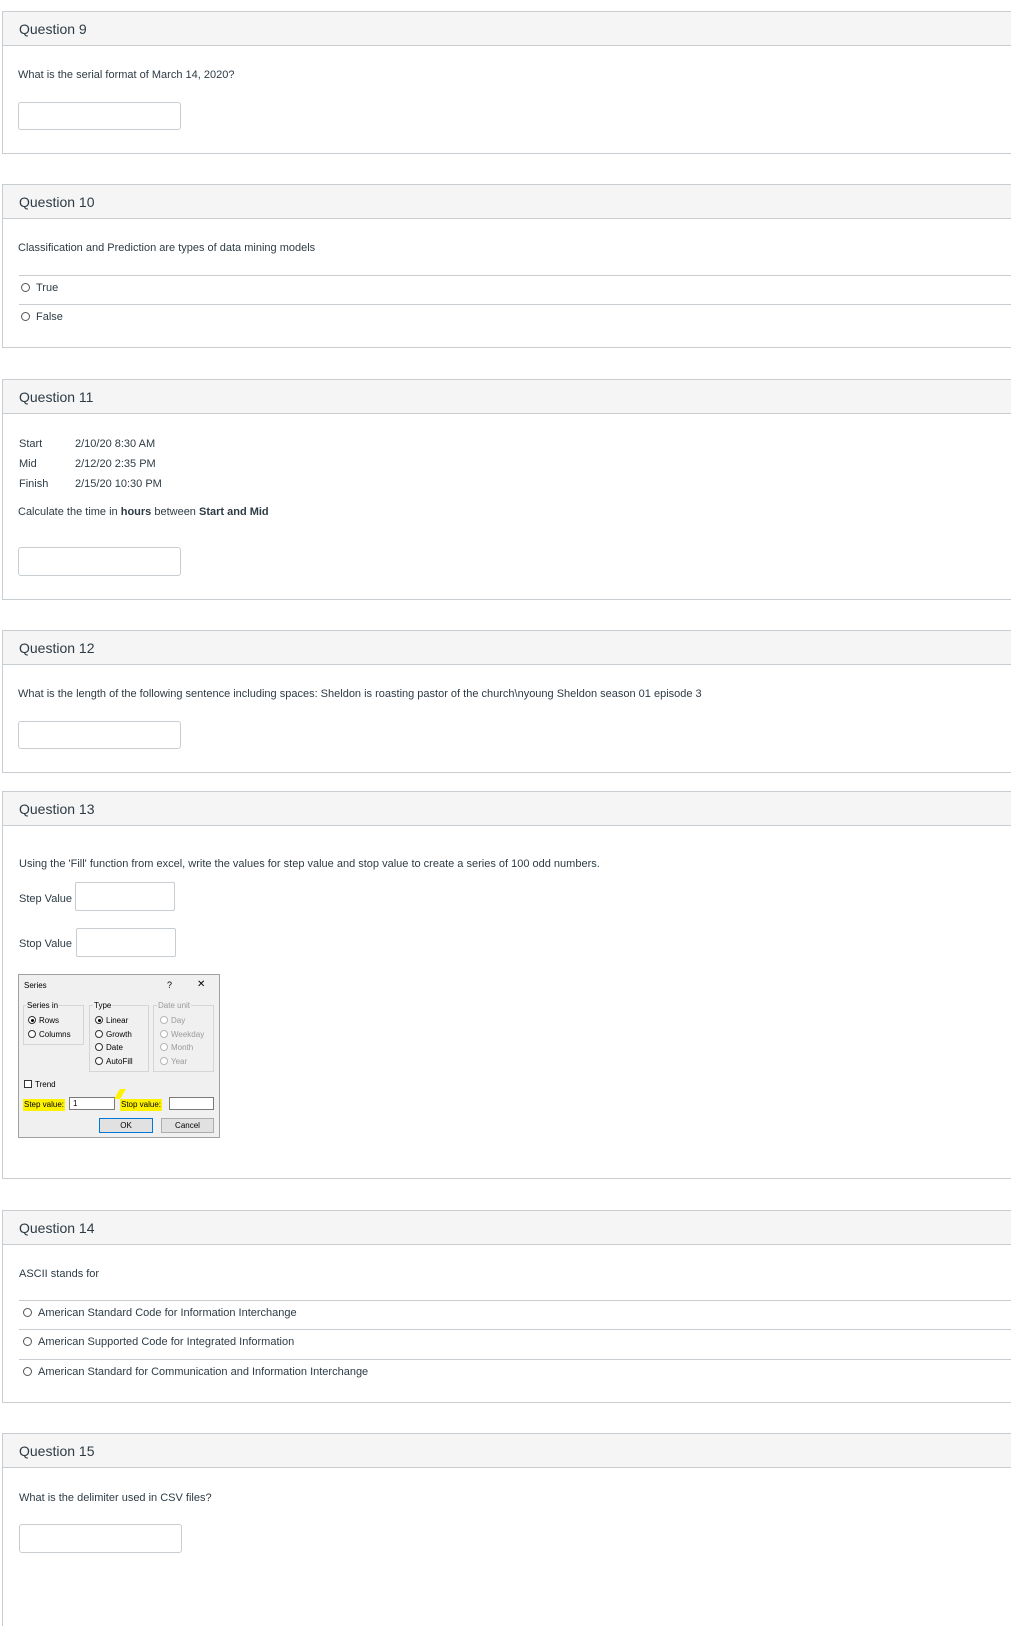 Image resolution: width=1011 pixels, height=1626 pixels. I want to click on type-label: Type, so click(103, 1005).